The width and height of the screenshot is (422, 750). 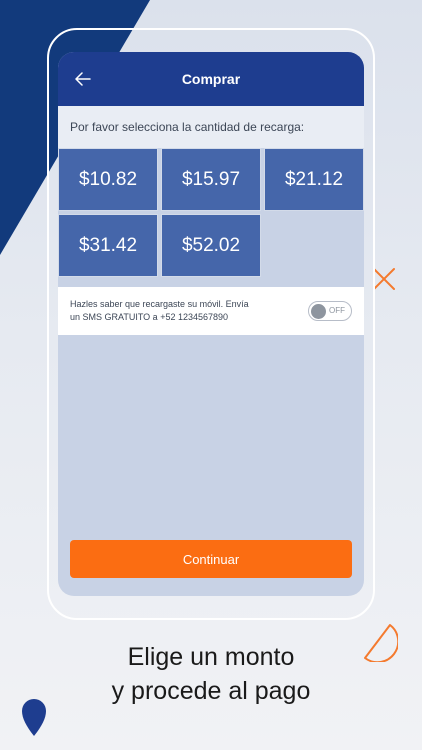 I want to click on promo-caption: Elige un monto y procede al pago, so click(x=211, y=674).